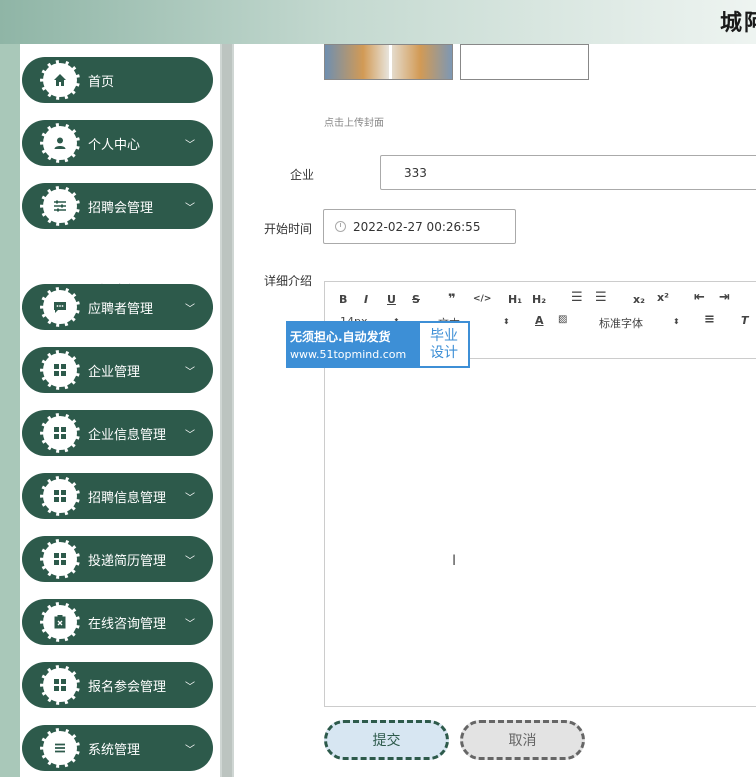  Describe the element at coordinates (121, 208) in the screenshot. I see `sidebar-item-label: 招聘会管理` at that location.